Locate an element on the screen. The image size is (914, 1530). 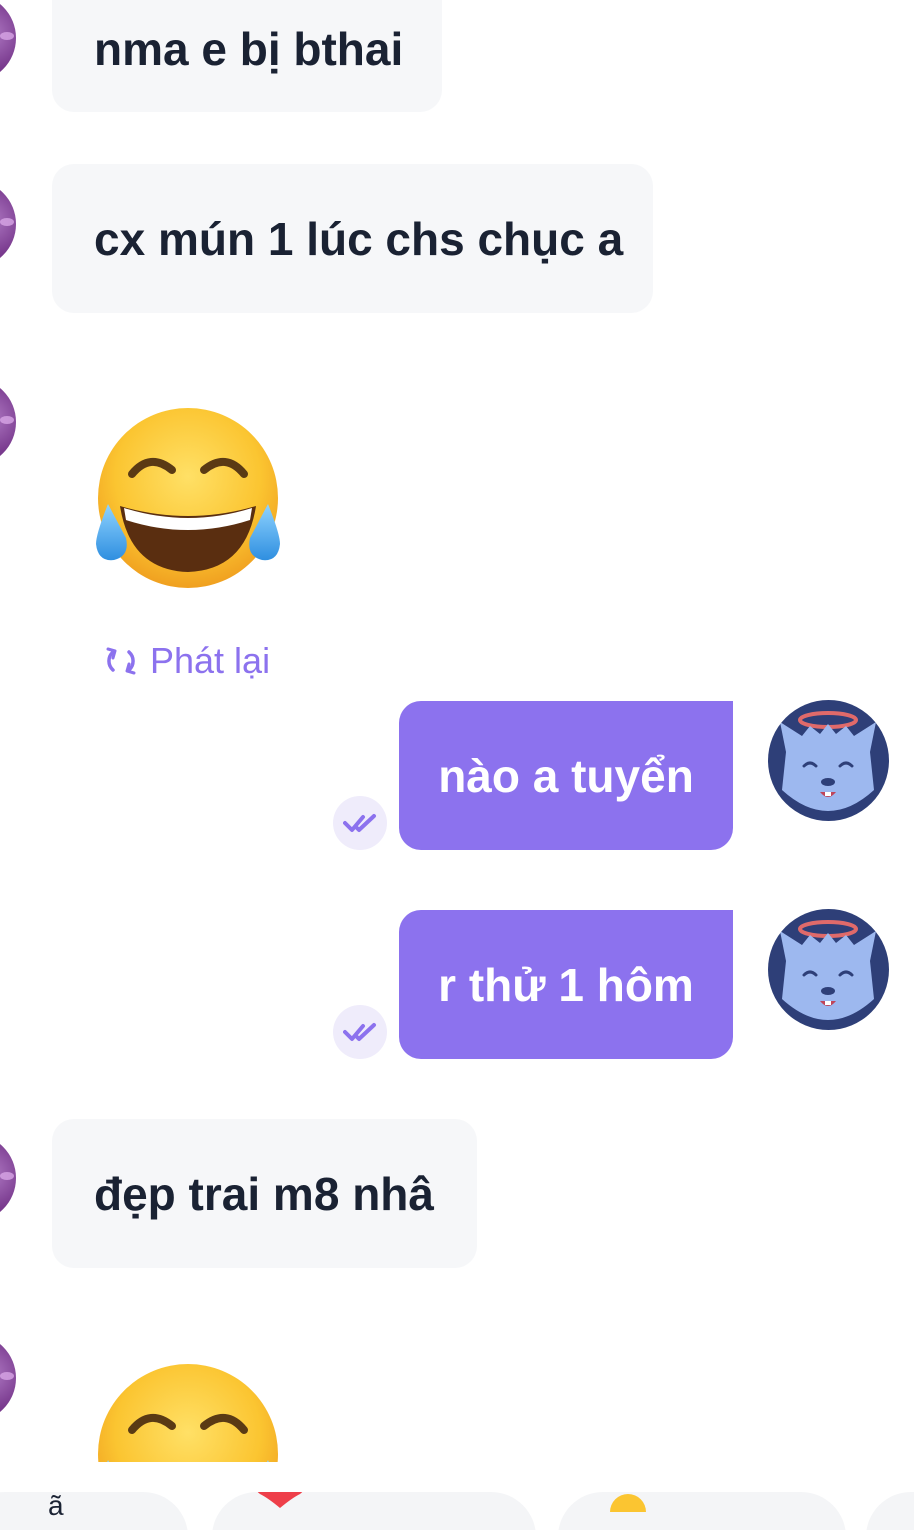
message-text: cx mún 1 lúc chs chục a is located at coordinates (359, 238).